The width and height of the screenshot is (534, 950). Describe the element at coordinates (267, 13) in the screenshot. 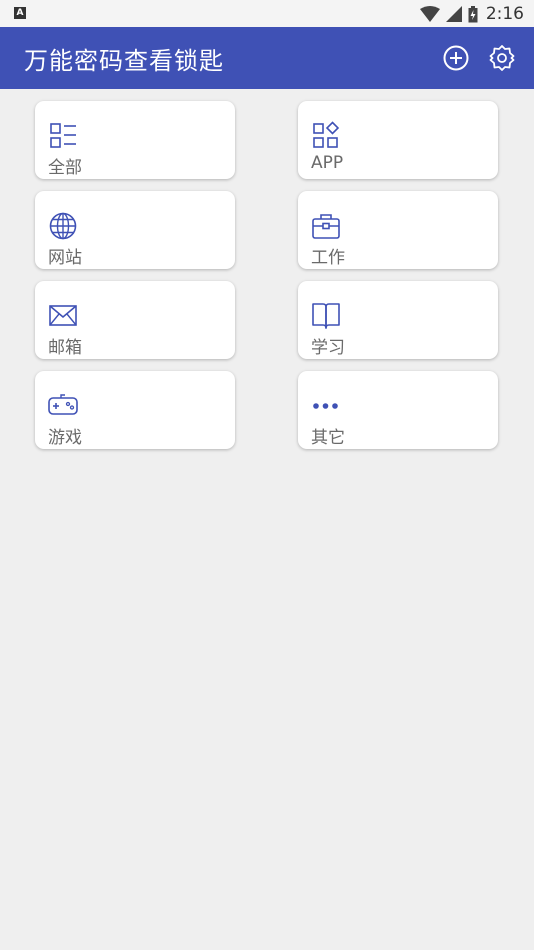

I see `status-bar: A 2:16` at that location.